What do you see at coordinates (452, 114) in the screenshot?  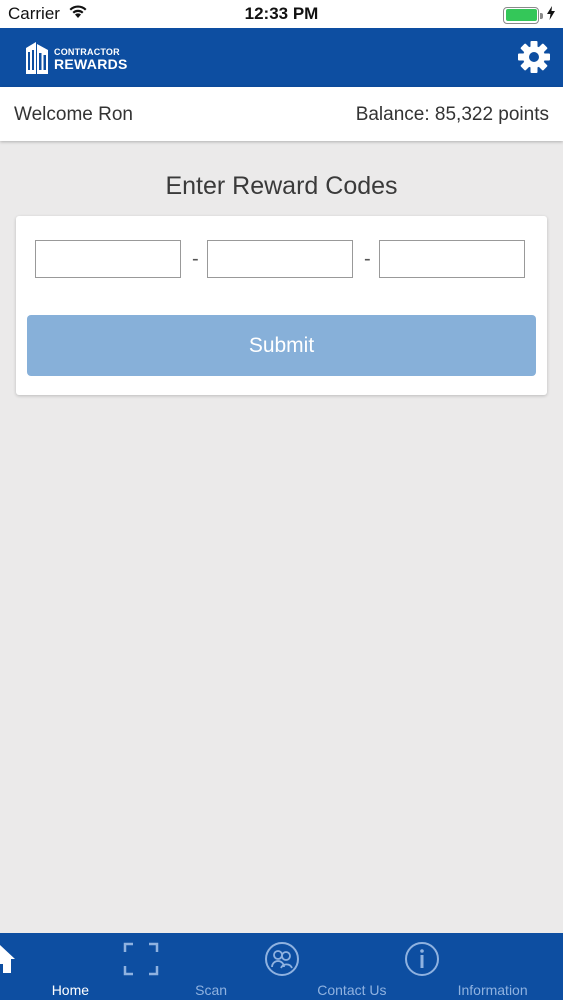 I see `points-balance: Balance: 85,322 points` at bounding box center [452, 114].